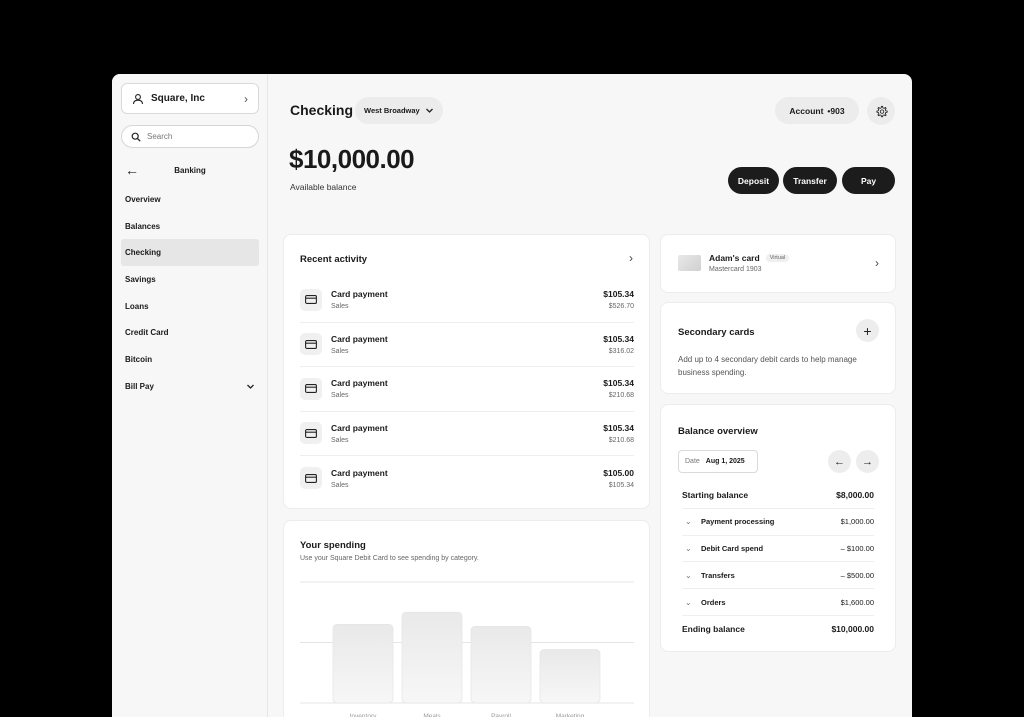  I want to click on location-dropdown: West Broadway, so click(399, 110).